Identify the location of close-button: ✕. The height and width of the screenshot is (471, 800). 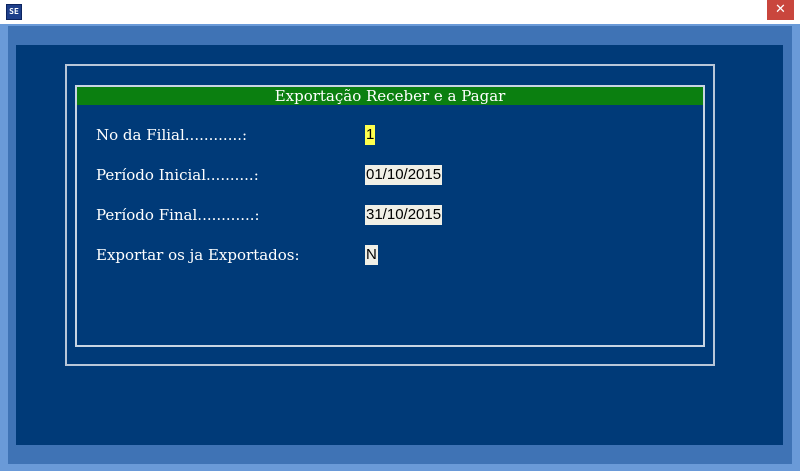
(780, 10).